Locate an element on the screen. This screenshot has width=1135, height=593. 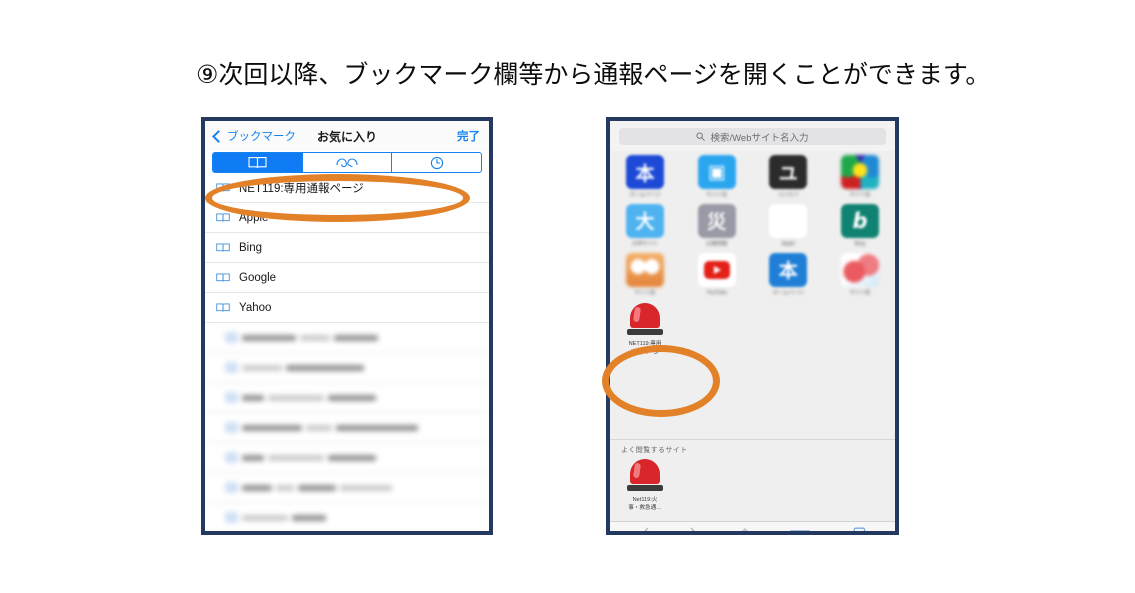
list-item: Yahoo is located at coordinates (347, 308).